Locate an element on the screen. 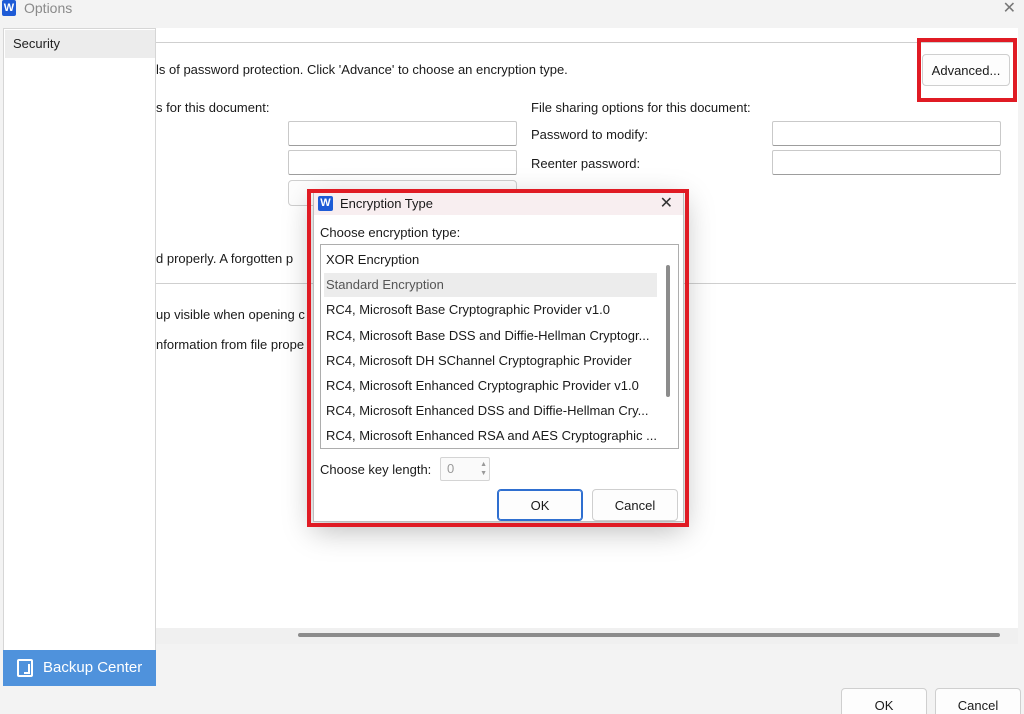 The width and height of the screenshot is (1024, 714). password-modify-input is located at coordinates (886, 133).